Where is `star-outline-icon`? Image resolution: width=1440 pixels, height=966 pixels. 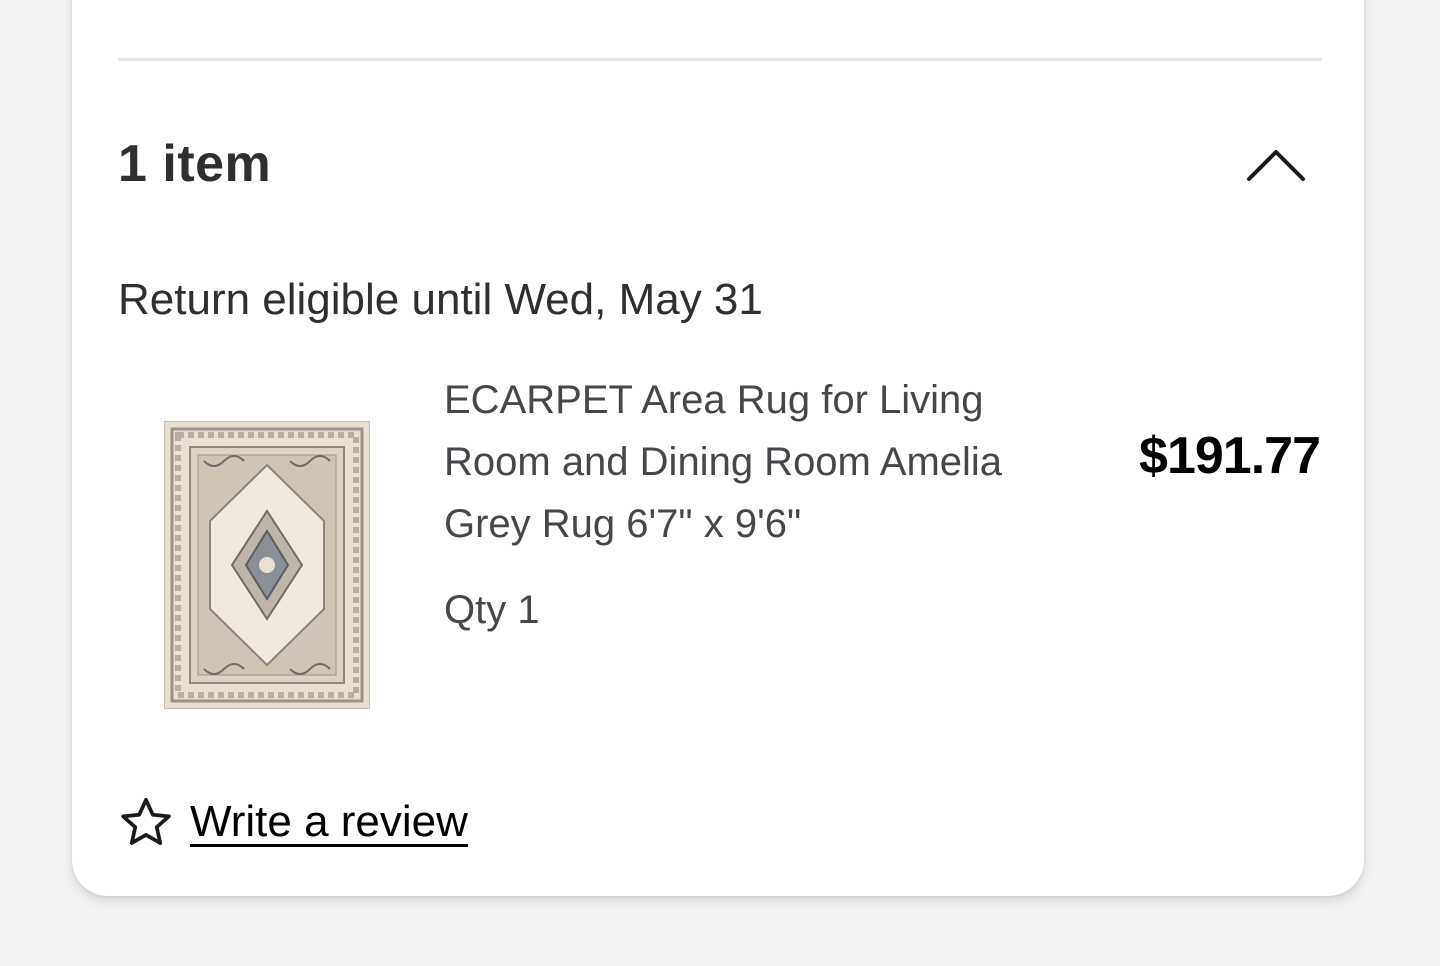 star-outline-icon is located at coordinates (146, 821).